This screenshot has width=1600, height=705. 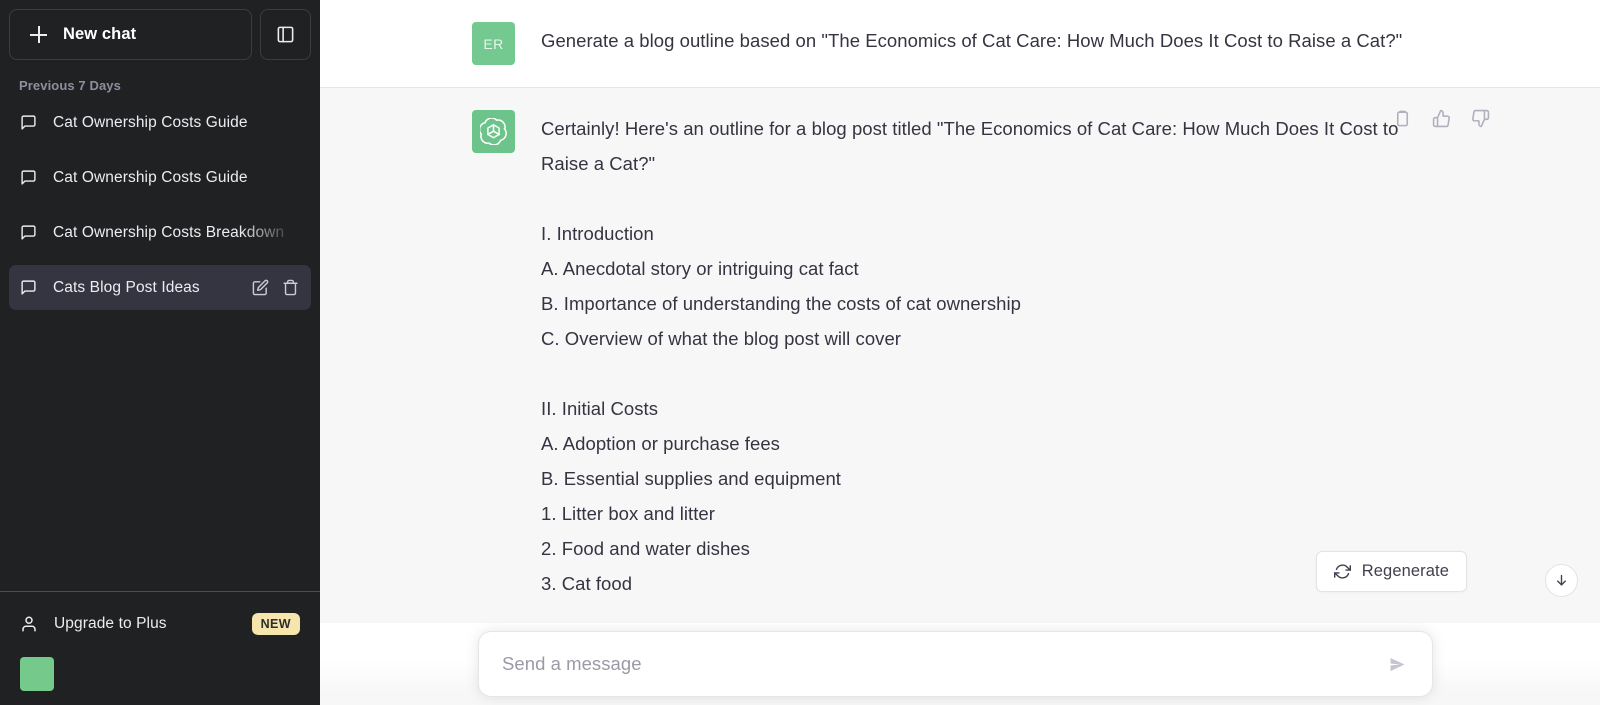 What do you see at coordinates (37, 673) in the screenshot?
I see `avatar` at bounding box center [37, 673].